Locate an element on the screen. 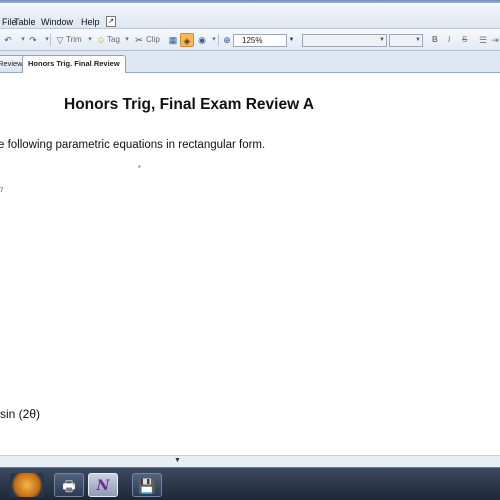  trim-button: Trim is located at coordinates (74, 40).